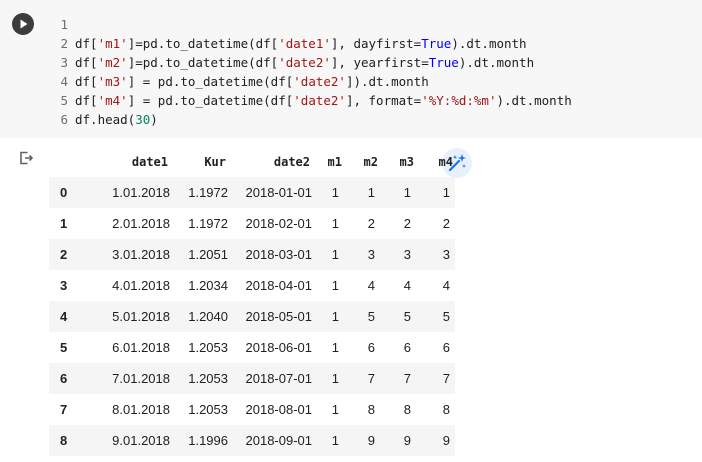  What do you see at coordinates (64, 316) in the screenshot?
I see `row-index: 4` at bounding box center [64, 316].